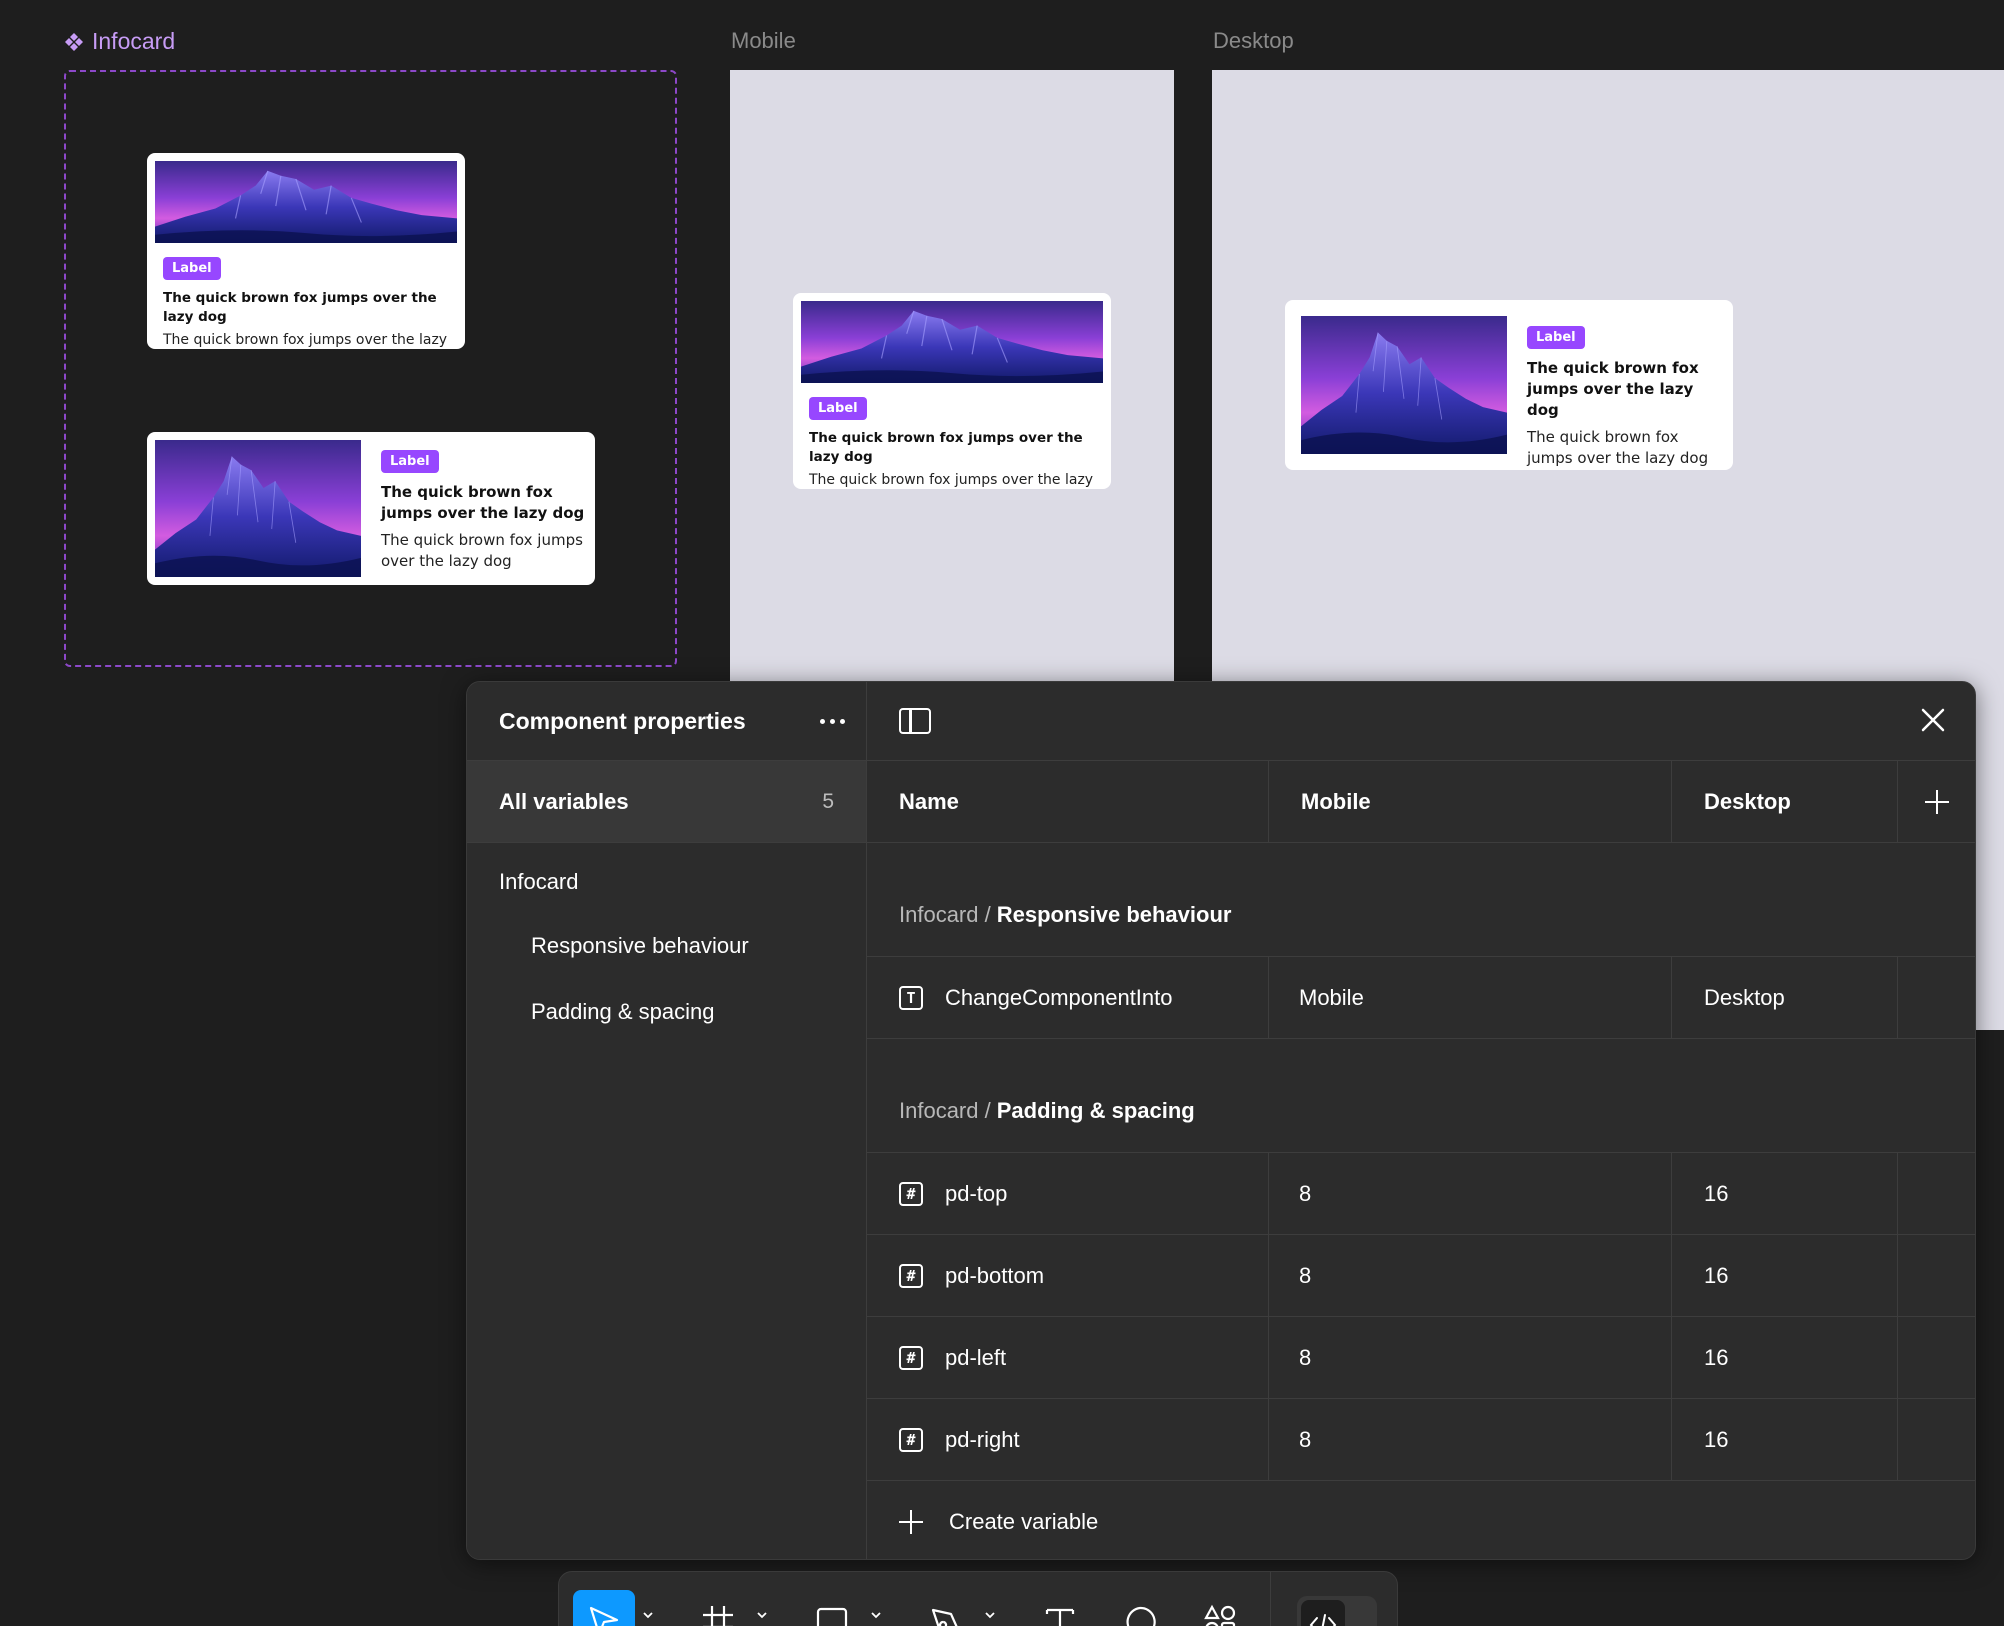 The image size is (2004, 1626). I want to click on table-row: T ChangeComponentInto Mobile Desktop, so click(1421, 998).